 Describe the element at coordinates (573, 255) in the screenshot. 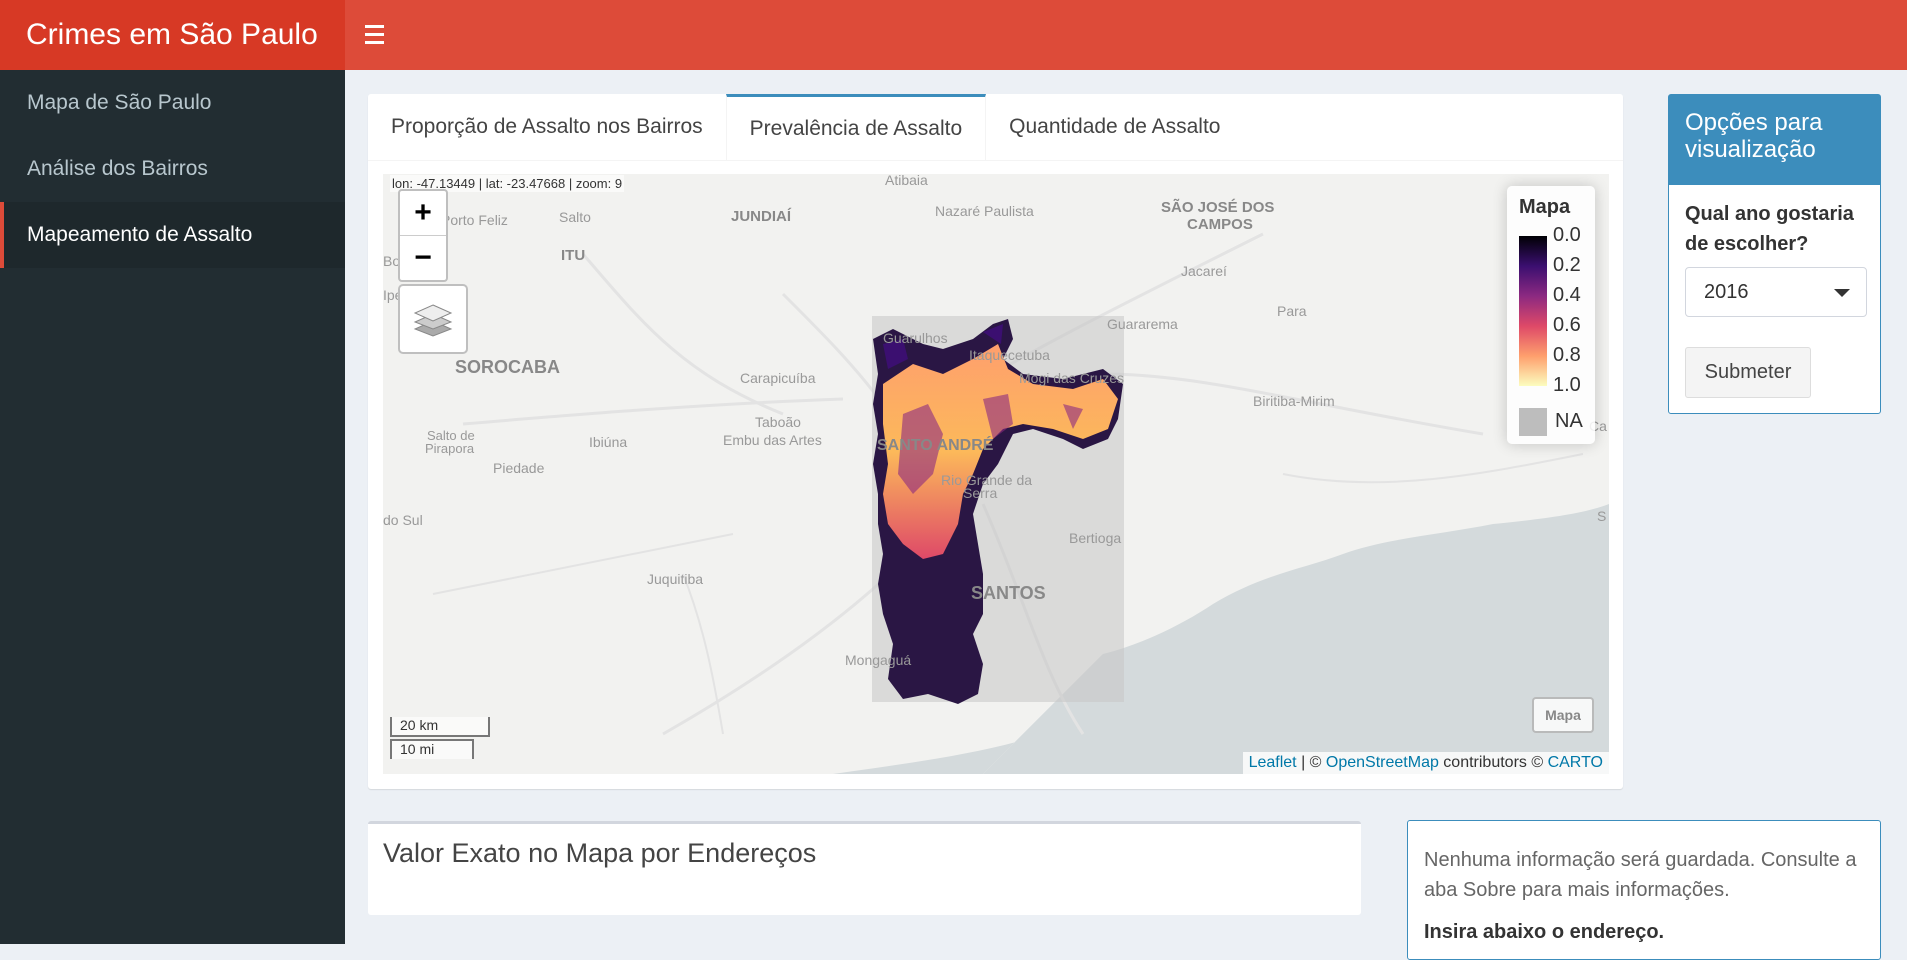

I see `place-label: ITU` at that location.